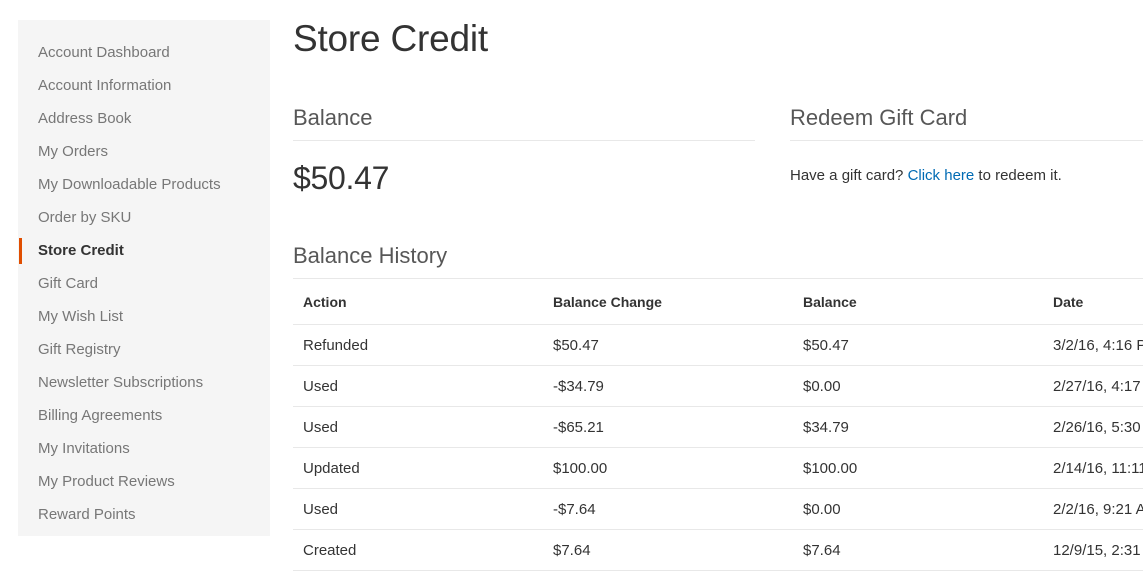 Image resolution: width=1143 pixels, height=581 pixels. What do you see at coordinates (418, 550) in the screenshot?
I see `cell-action: Created` at bounding box center [418, 550].